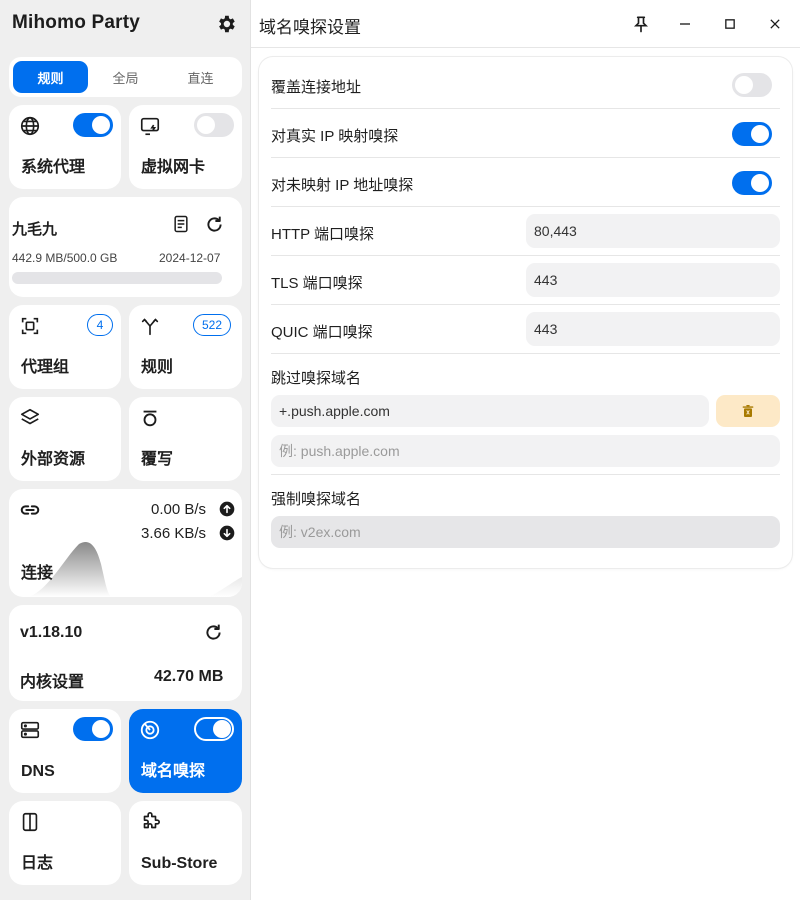 The image size is (800, 900). What do you see at coordinates (150, 126) in the screenshot?
I see `network-card-icon` at bounding box center [150, 126].